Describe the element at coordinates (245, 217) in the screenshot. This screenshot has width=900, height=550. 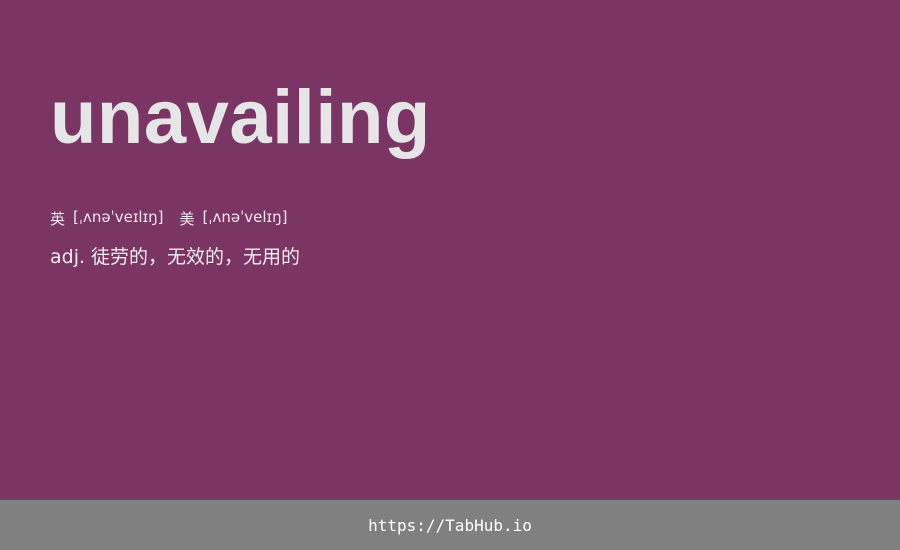
I see `us-ipa: [ˌʌnəˈvelɪŋ]` at that location.